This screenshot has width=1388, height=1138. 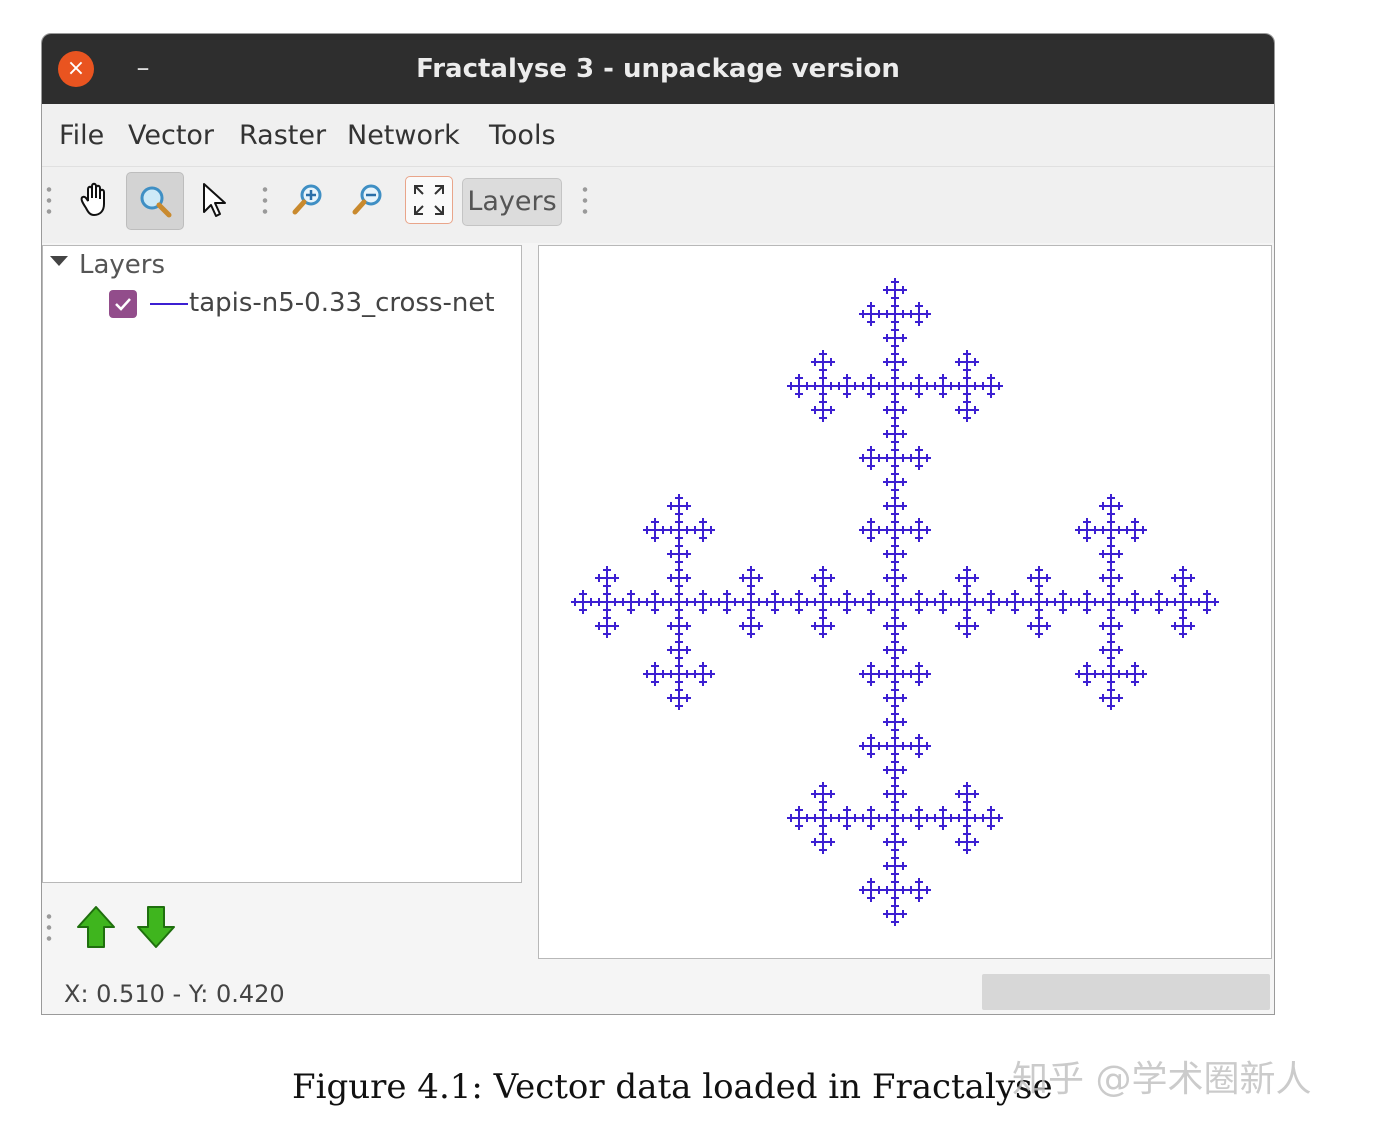 What do you see at coordinates (81, 135) in the screenshot?
I see `menu-file: File` at bounding box center [81, 135].